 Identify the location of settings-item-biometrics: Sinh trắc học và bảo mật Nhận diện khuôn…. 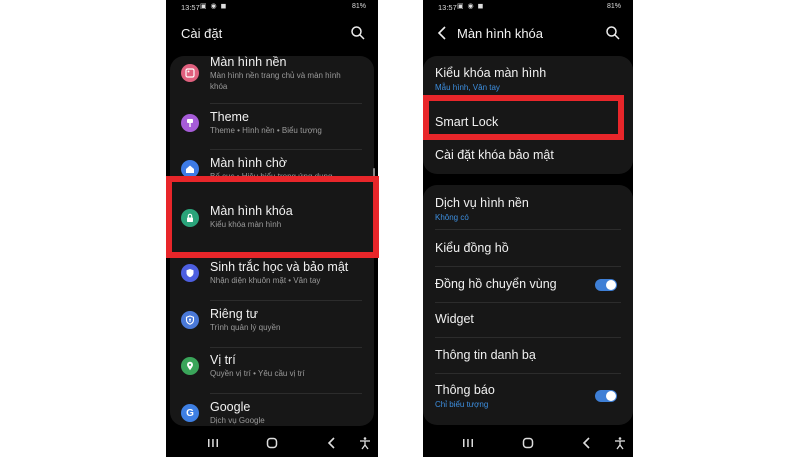
(272, 280).